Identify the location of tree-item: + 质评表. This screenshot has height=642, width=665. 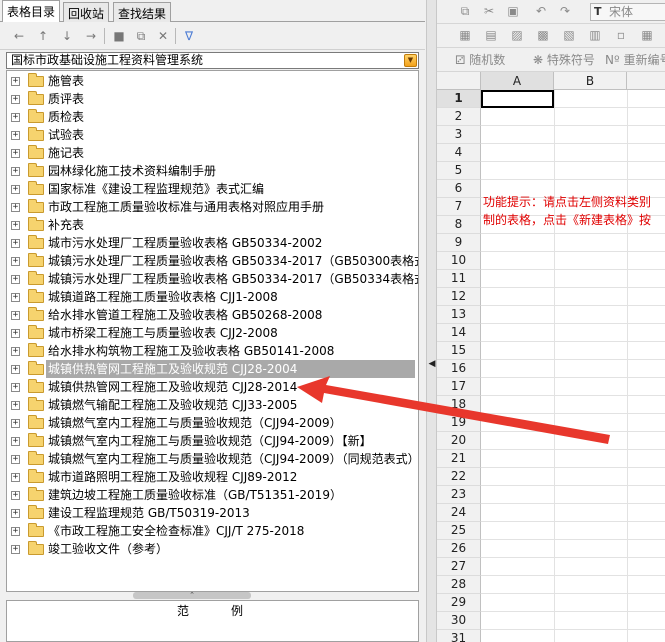
(212, 99).